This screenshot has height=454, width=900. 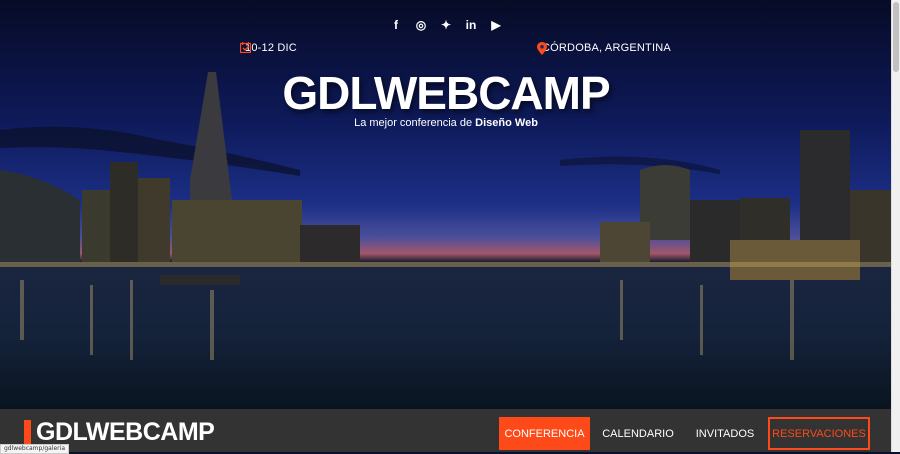 I want to click on youtube-icon: ▶, so click(x=496, y=24).